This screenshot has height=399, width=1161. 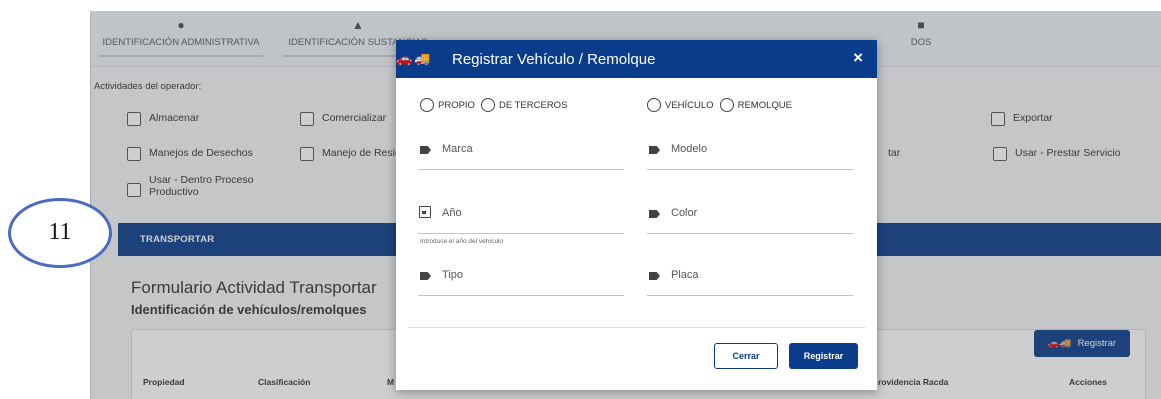 I want to click on radio-vehiculo, so click(x=654, y=105).